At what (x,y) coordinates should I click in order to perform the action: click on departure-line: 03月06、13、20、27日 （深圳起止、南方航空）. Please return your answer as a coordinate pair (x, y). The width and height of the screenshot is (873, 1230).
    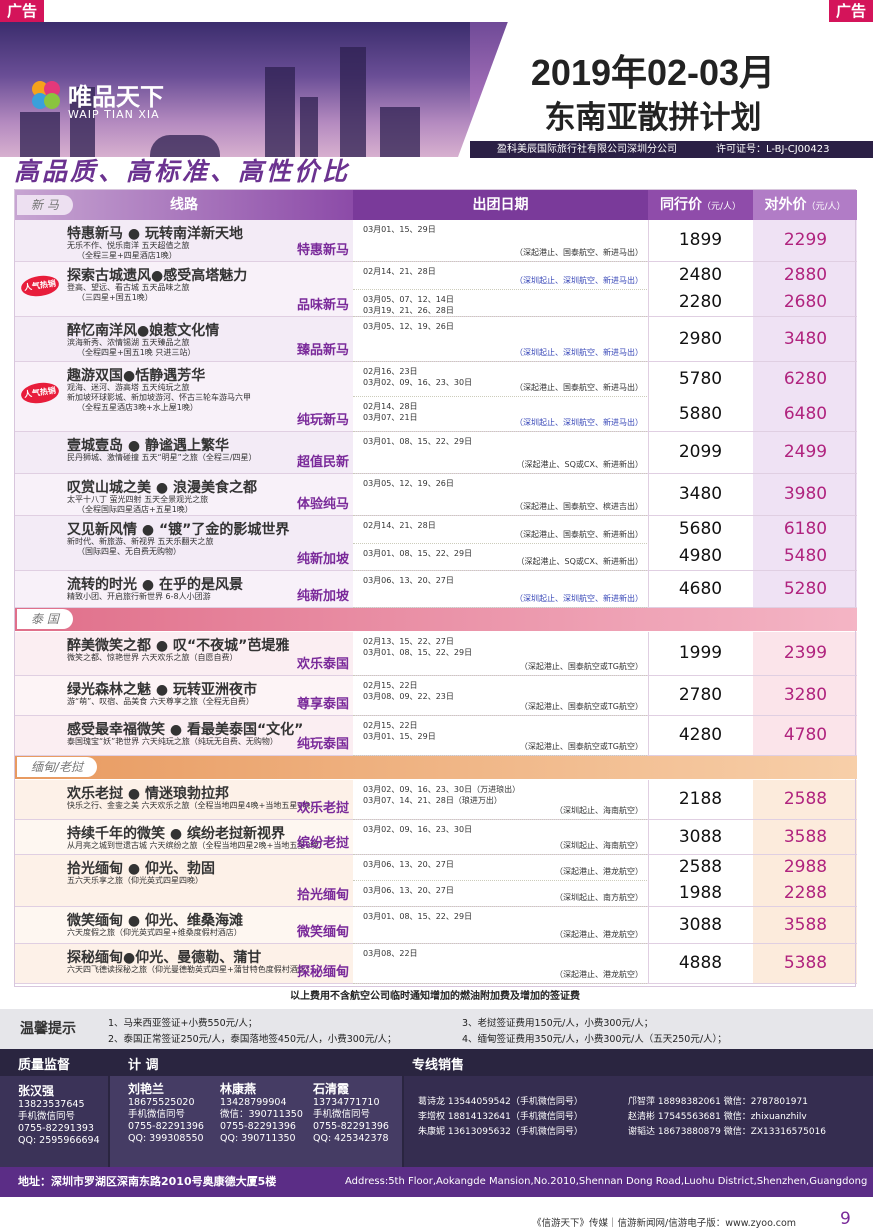
    Looking at the image, I should click on (500, 894).